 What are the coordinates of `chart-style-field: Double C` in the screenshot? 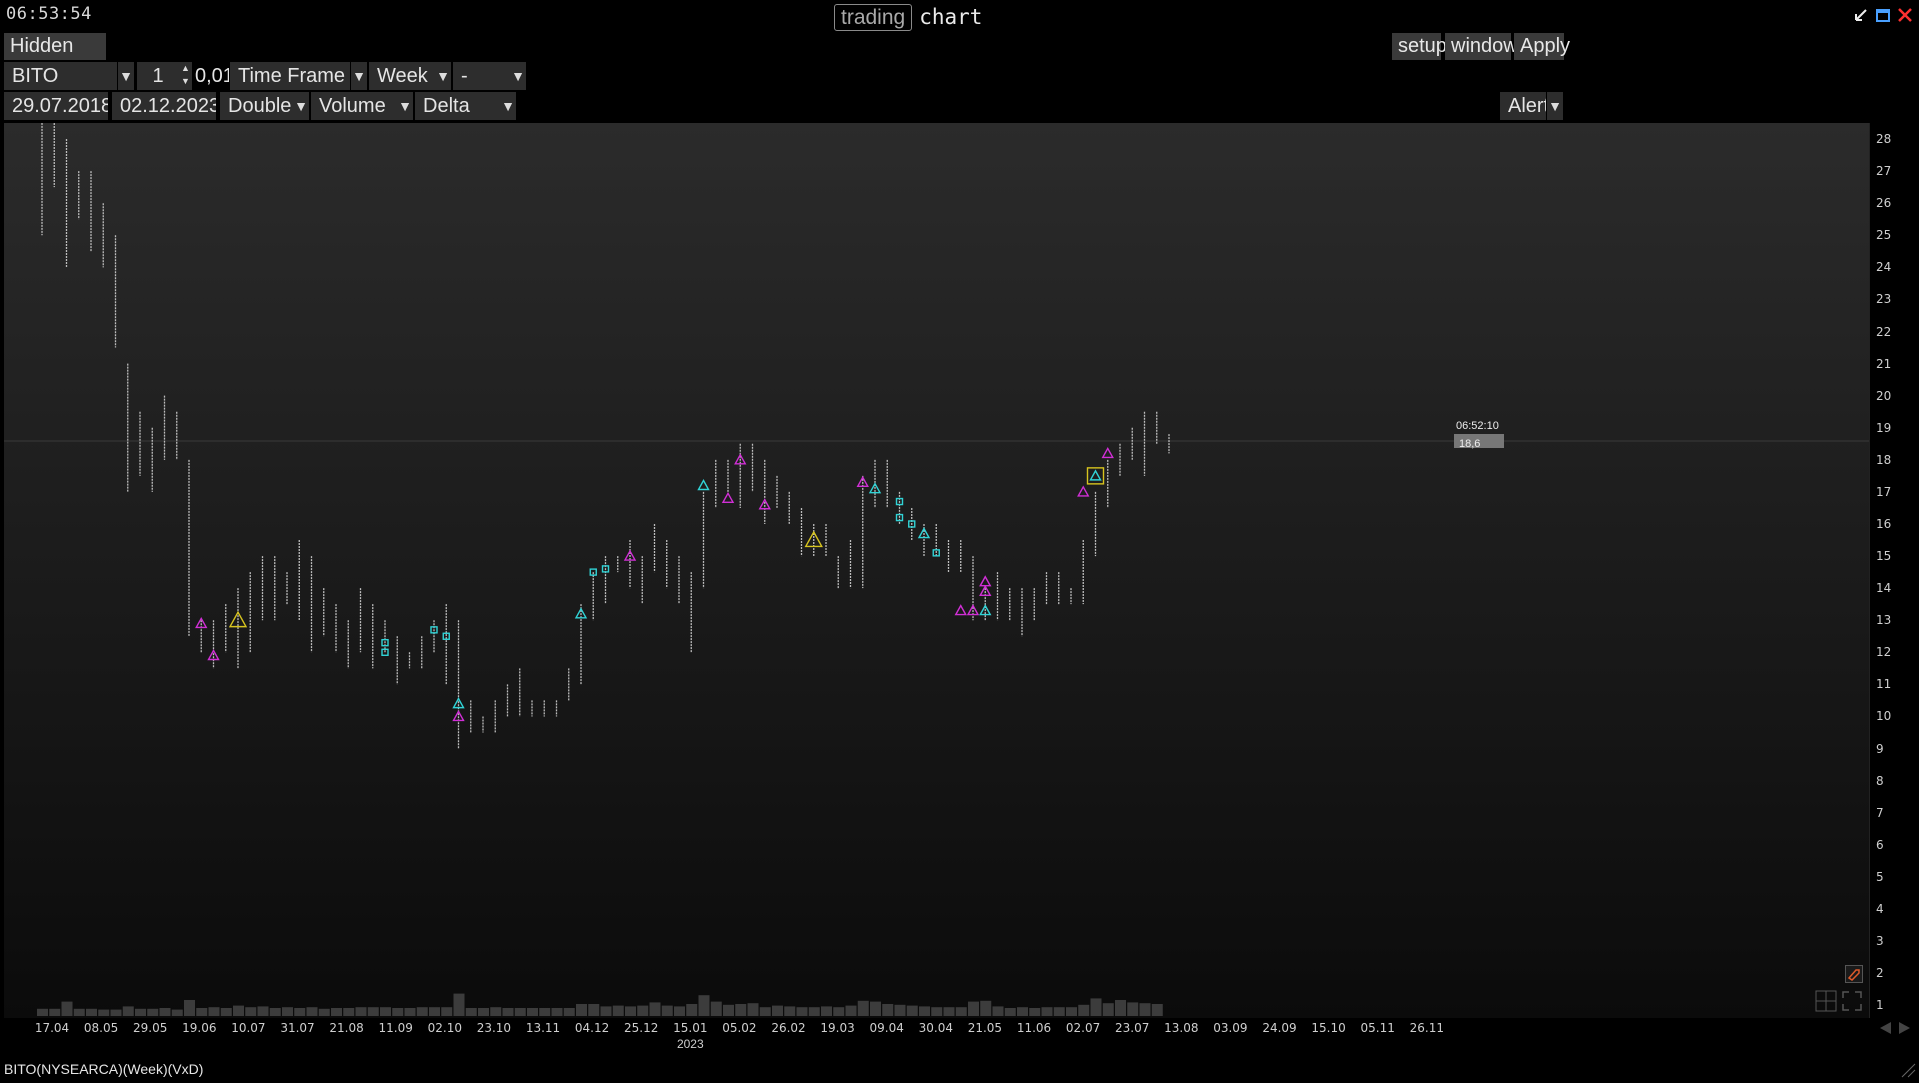 It's located at (256, 106).